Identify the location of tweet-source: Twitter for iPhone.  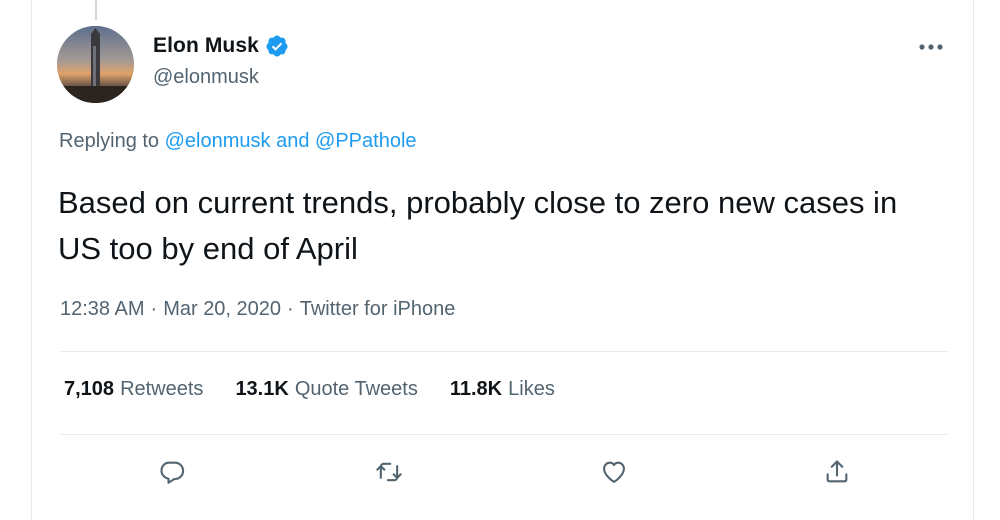
(378, 309).